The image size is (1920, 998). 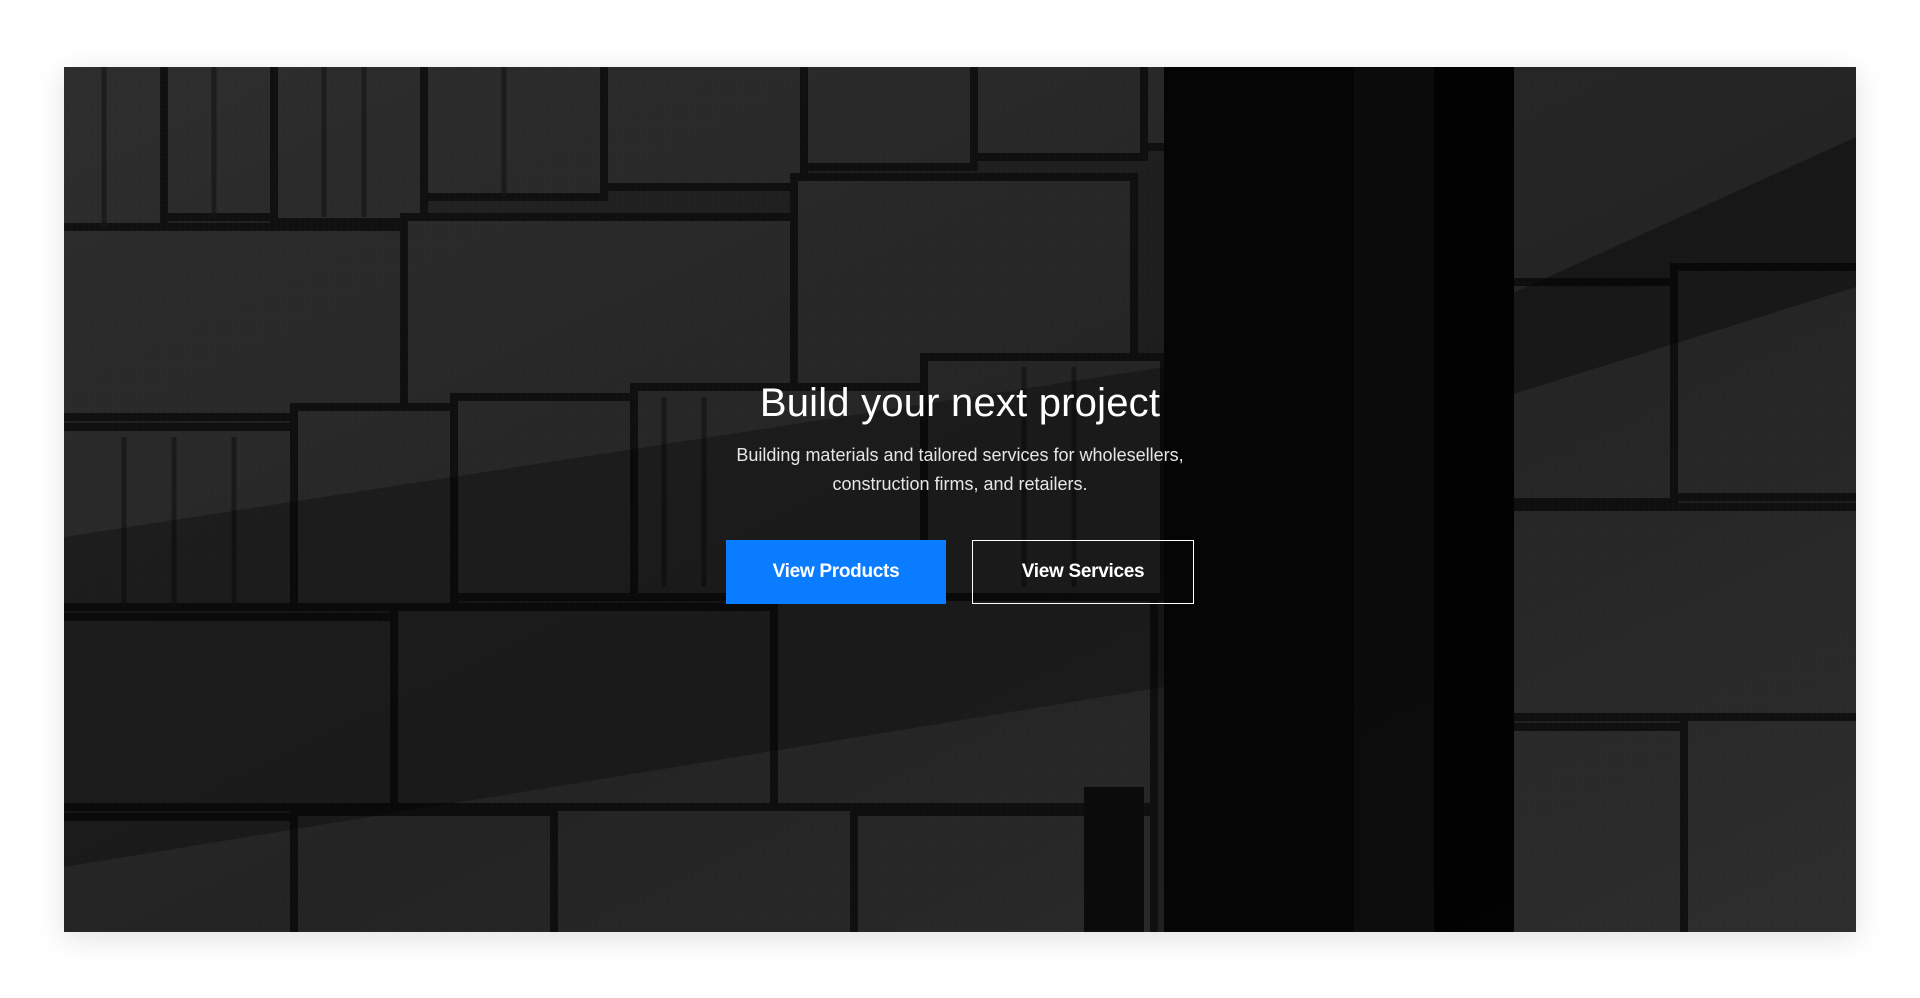 I want to click on hero-title: Build your next project, so click(x=960, y=403).